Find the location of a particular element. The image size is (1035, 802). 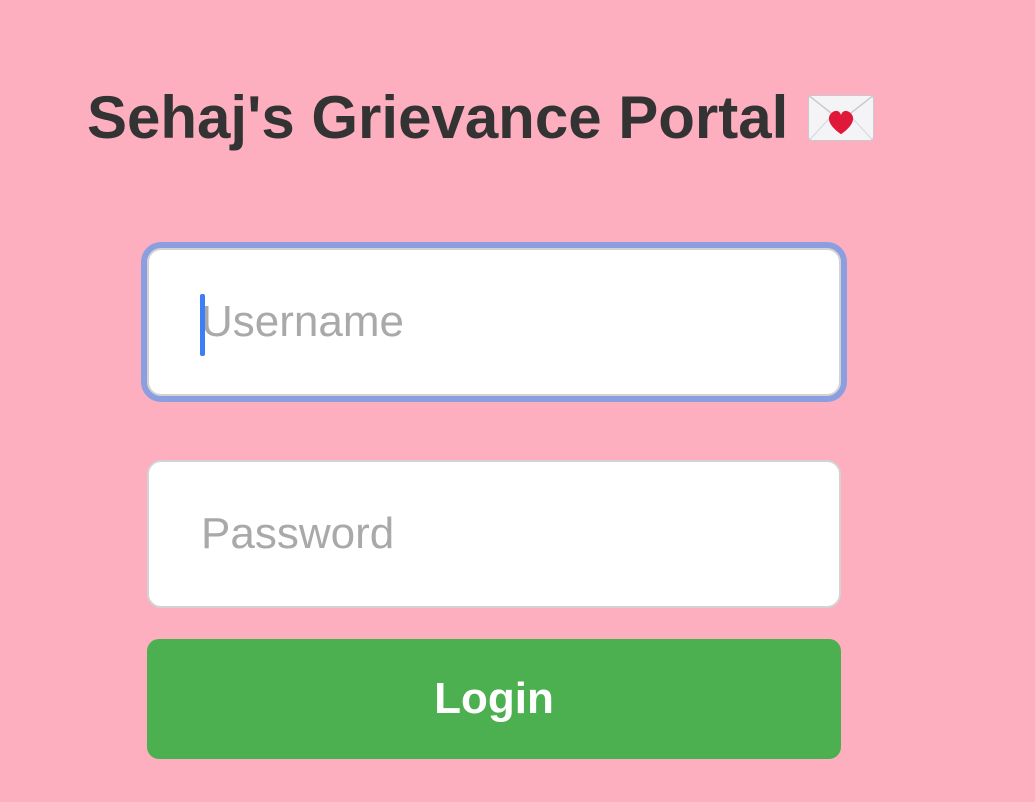

text-cursor is located at coordinates (202, 325).